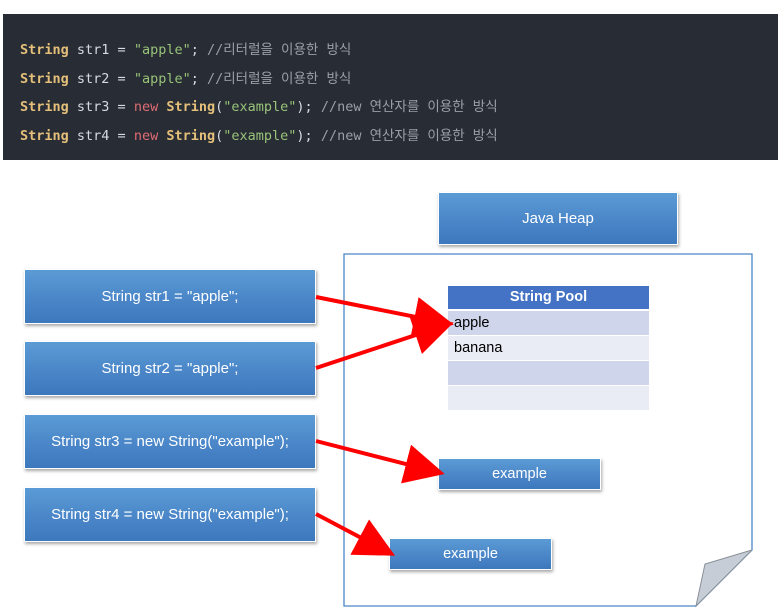  What do you see at coordinates (170, 514) in the screenshot?
I see `variable-box-str4: String str4 = new String("example");` at bounding box center [170, 514].